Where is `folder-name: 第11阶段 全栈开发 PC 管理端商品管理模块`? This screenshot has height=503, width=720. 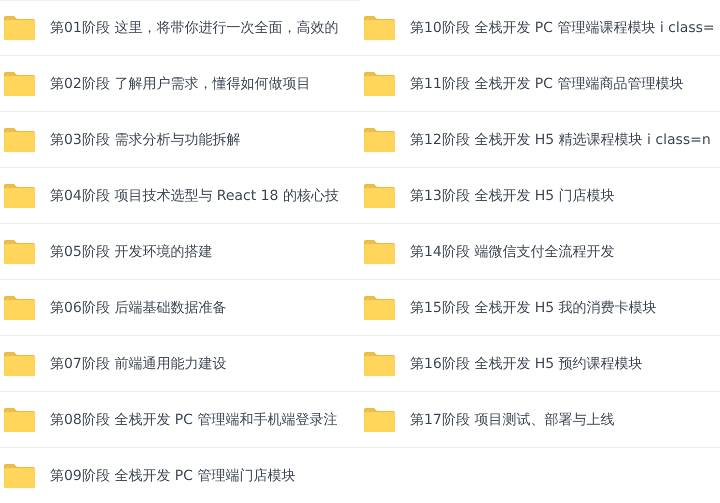
folder-name: 第11阶段 全栈开发 PC 管理端商品管理模块 is located at coordinates (547, 83).